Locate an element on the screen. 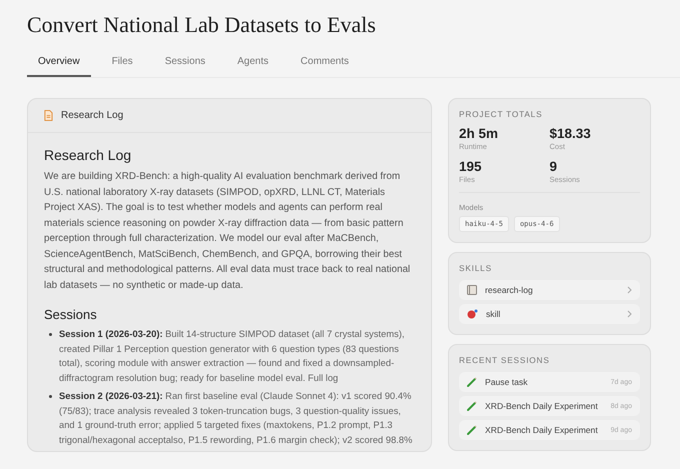 Image resolution: width=680 pixels, height=469 pixels. ball-icon is located at coordinates (472, 314).